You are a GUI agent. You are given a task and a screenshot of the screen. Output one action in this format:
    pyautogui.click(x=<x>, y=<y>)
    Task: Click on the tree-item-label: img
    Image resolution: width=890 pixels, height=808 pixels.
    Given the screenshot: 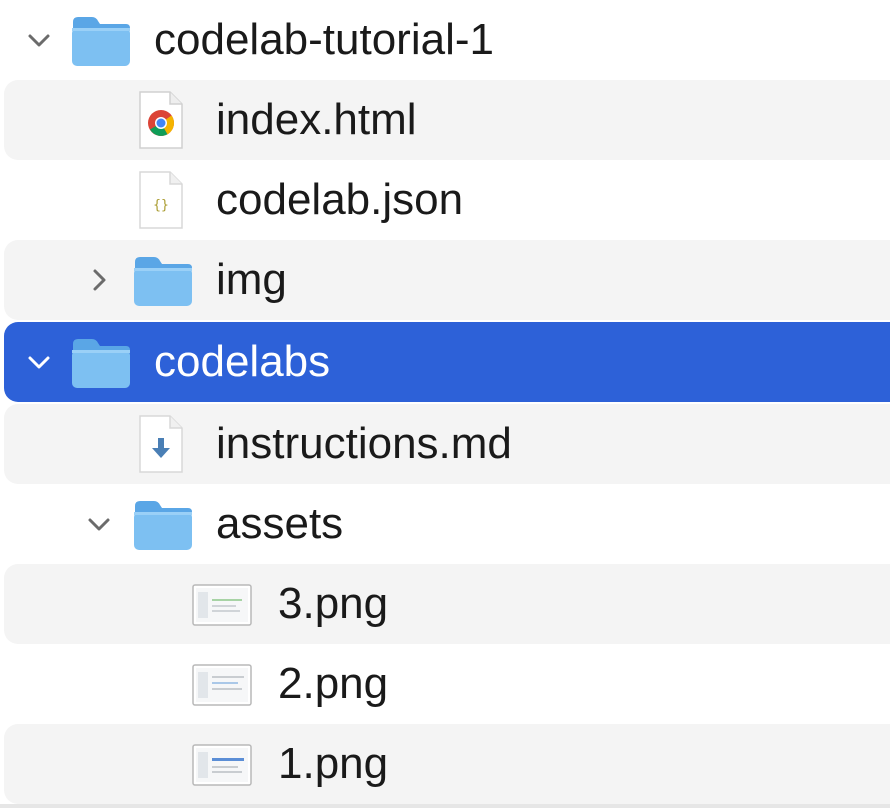 What is the action you would take?
    pyautogui.click(x=251, y=279)
    